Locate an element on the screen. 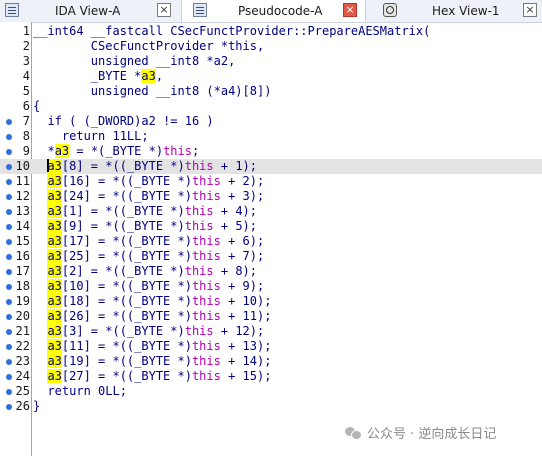 The image size is (542, 456). ida-view-icon is located at coordinates (12, 10).